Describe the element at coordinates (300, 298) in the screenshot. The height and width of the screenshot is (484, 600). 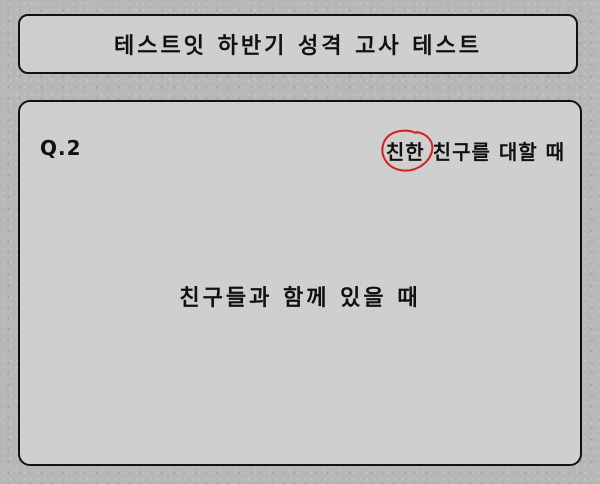
I see `question-text: 친구들과 함께 있을 때` at that location.